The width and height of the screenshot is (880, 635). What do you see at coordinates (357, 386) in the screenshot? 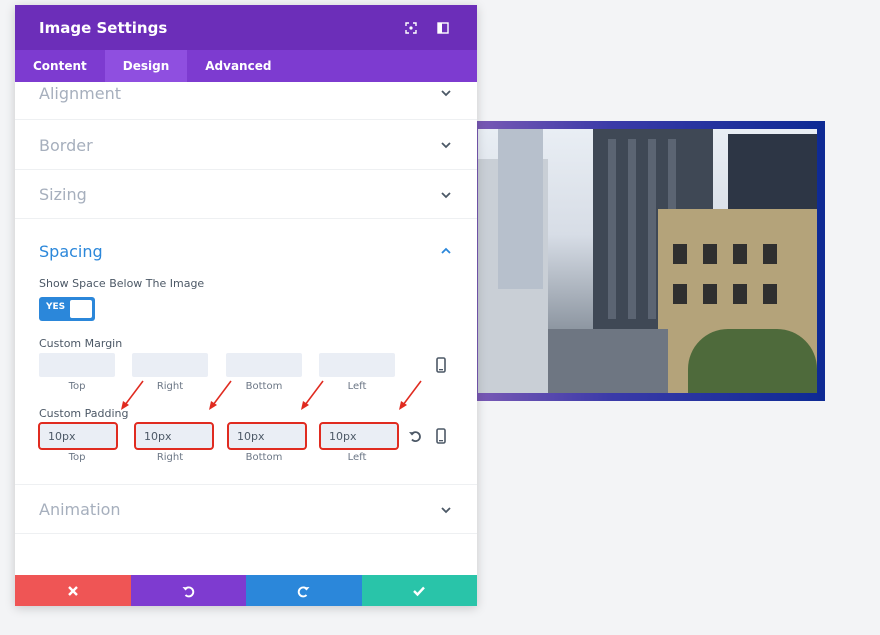
I see `margin-left-label: Left` at bounding box center [357, 386].